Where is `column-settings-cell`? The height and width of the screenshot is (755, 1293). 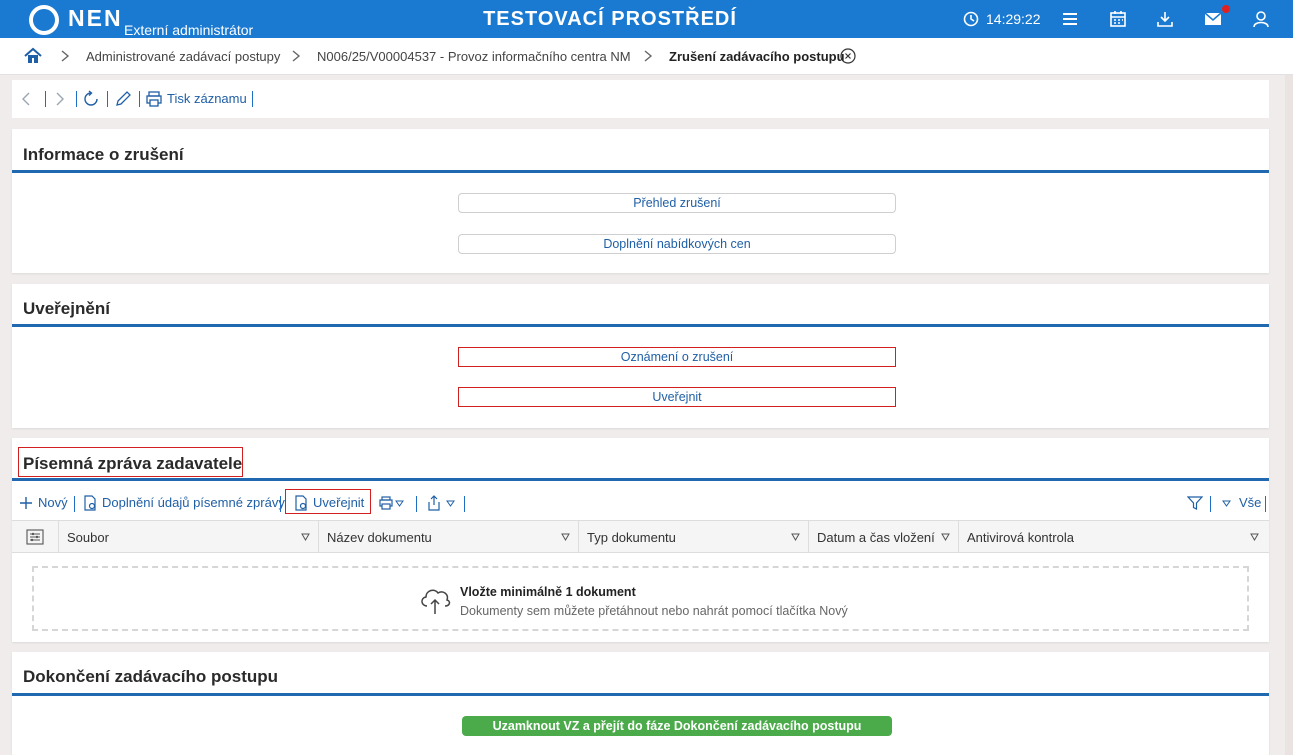
column-settings-cell is located at coordinates (35, 536).